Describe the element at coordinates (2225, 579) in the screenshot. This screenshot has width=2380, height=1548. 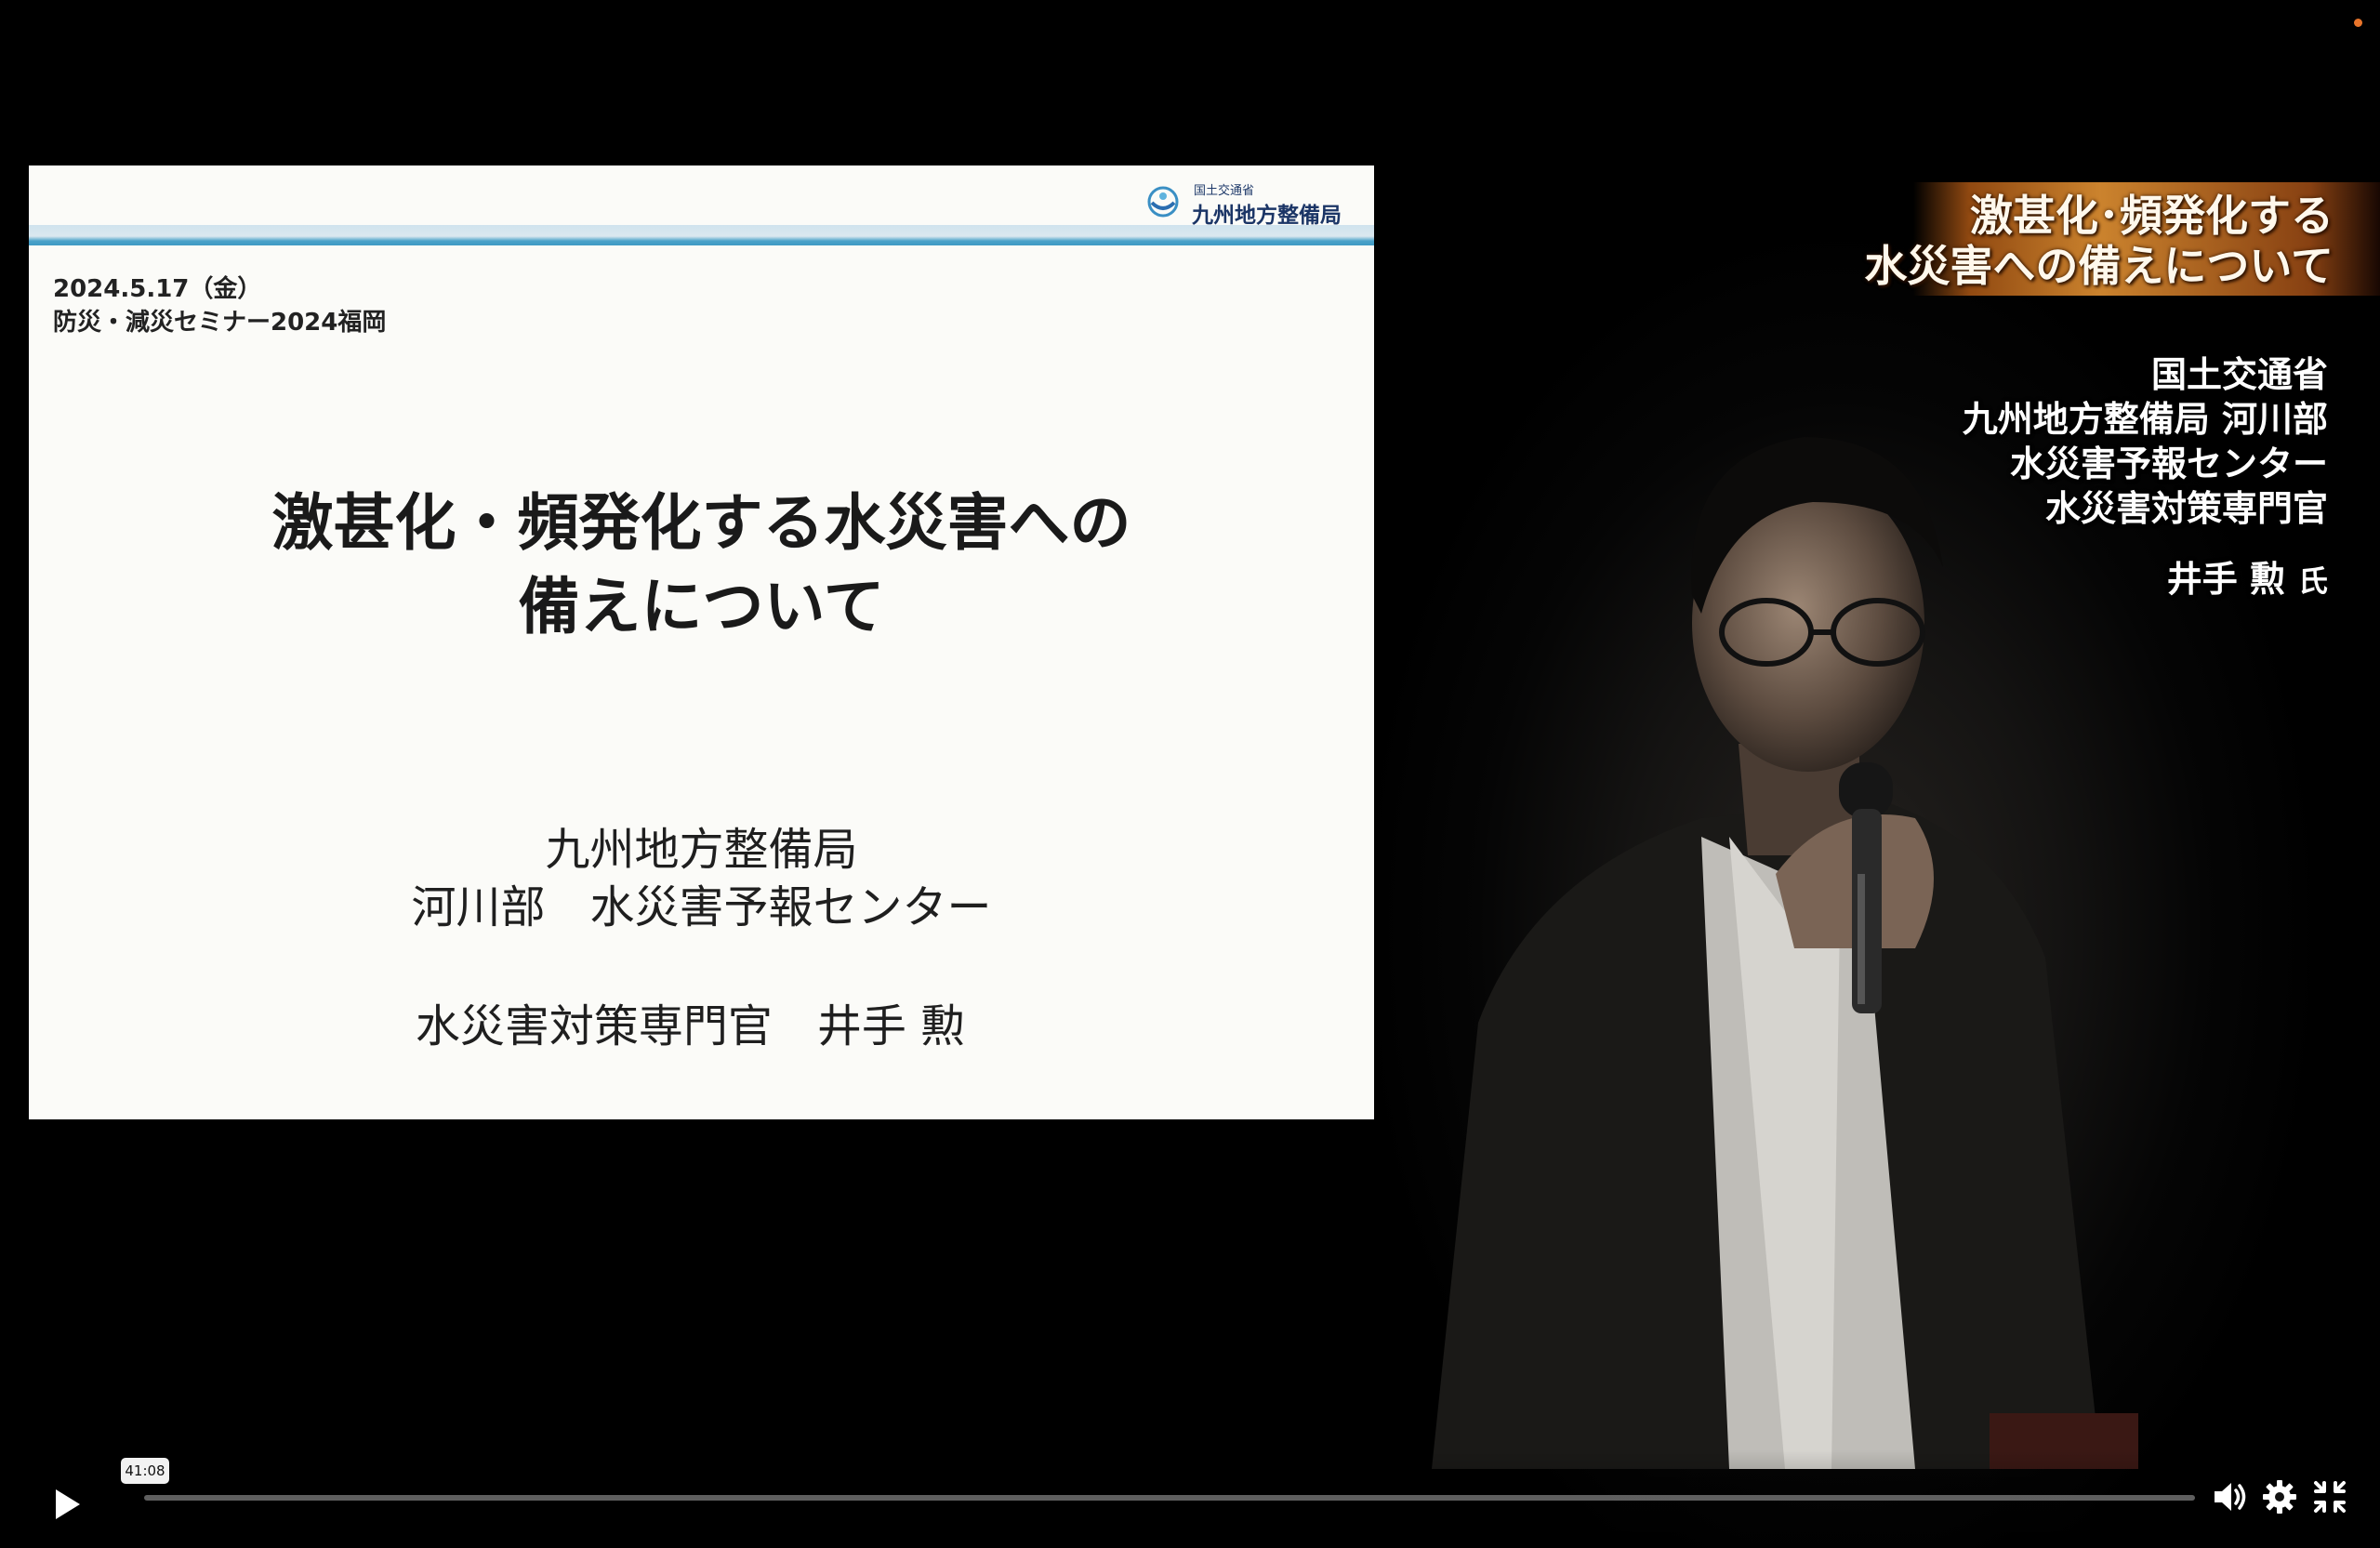
I see `speaker-name: 井手 勲` at that location.